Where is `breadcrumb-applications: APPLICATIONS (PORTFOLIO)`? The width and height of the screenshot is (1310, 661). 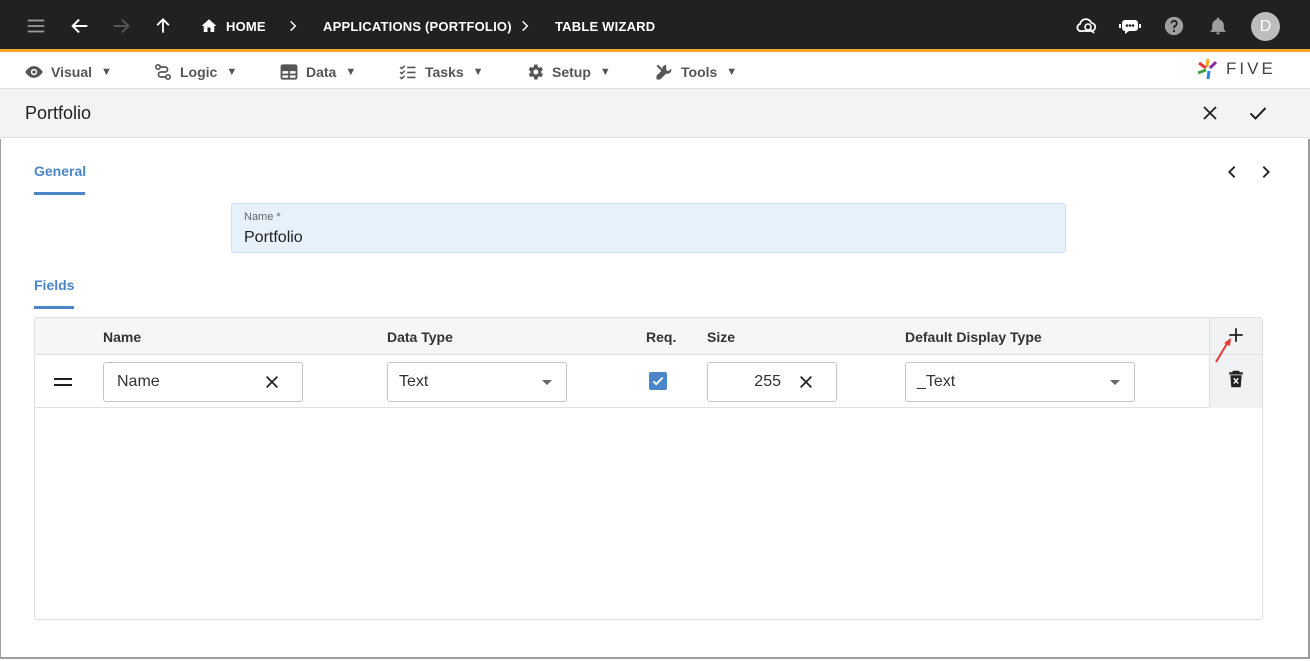
breadcrumb-applications: APPLICATIONS (PORTFOLIO) is located at coordinates (417, 26).